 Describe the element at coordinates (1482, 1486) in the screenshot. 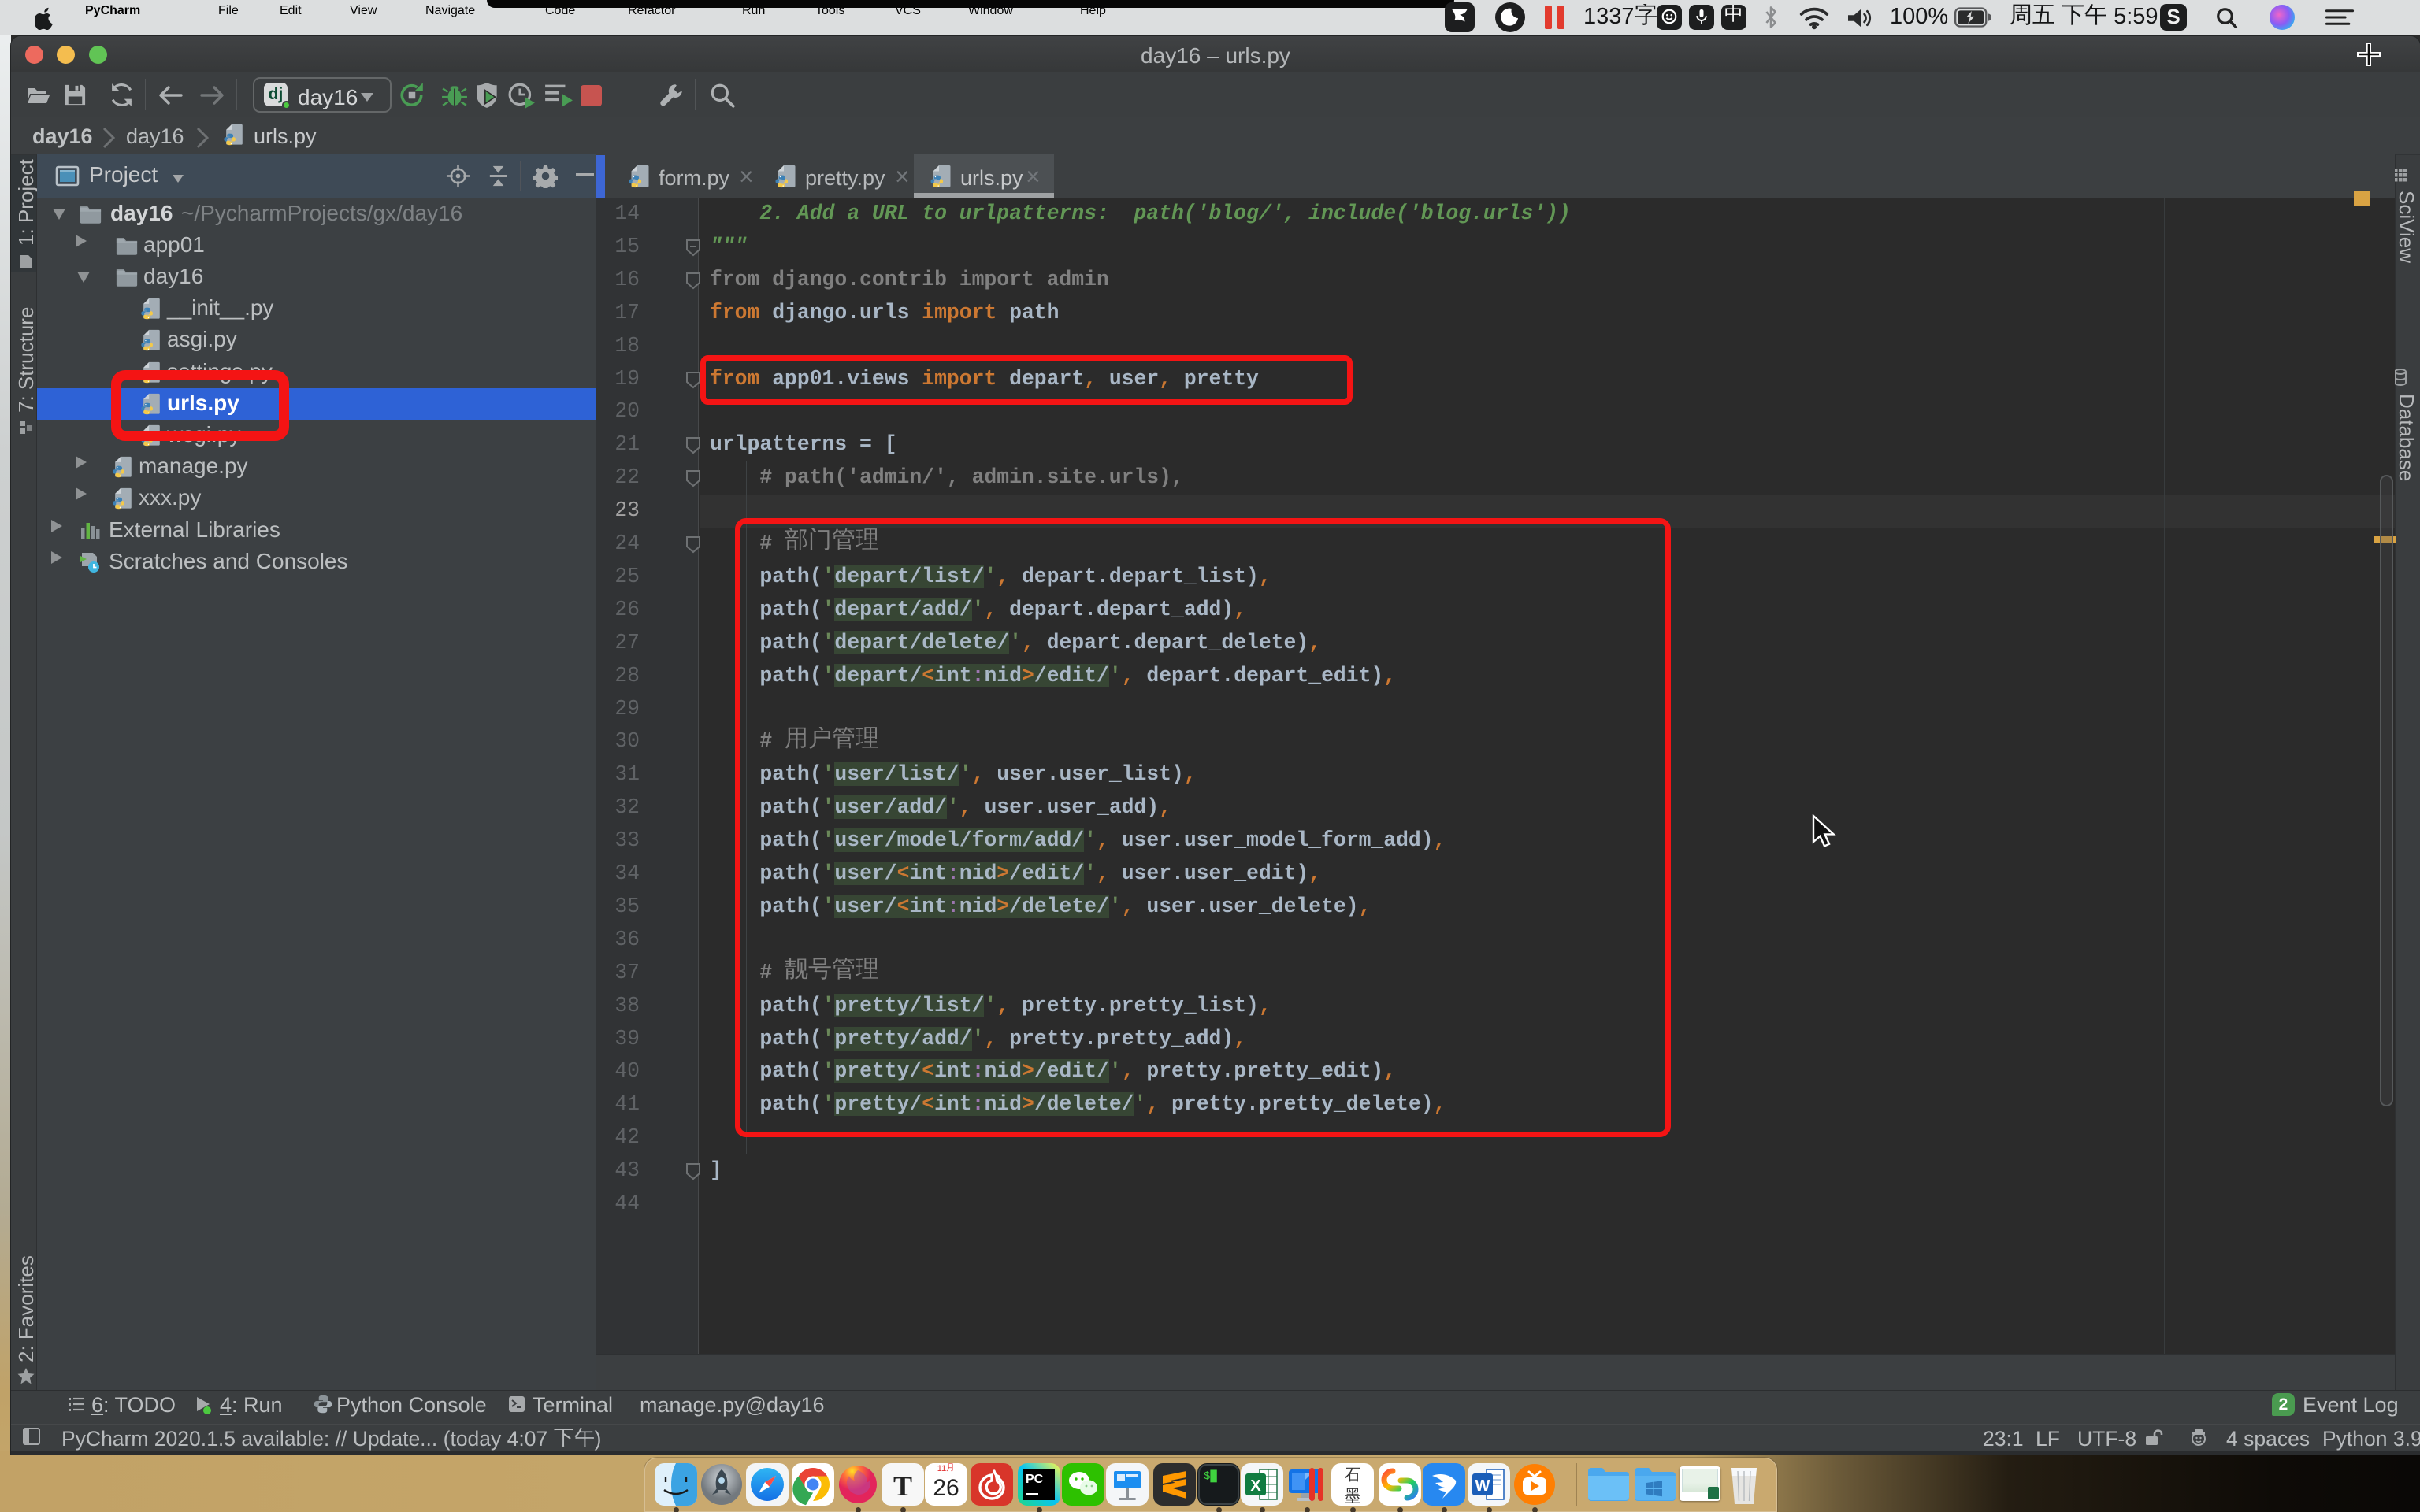

I see `svg-text: W` at that location.